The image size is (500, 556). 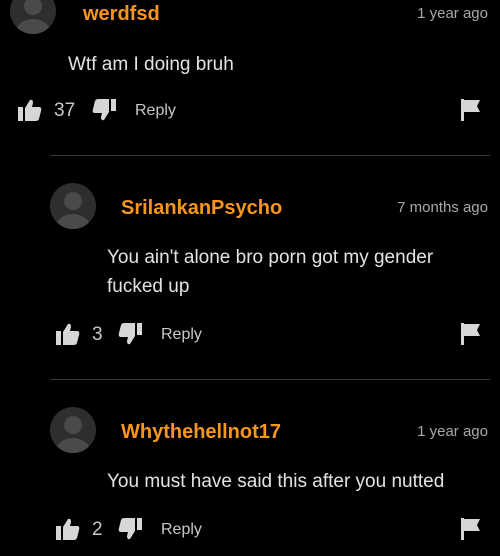 What do you see at coordinates (272, 530) in the screenshot?
I see `comment-actions: 2 Reply` at bounding box center [272, 530].